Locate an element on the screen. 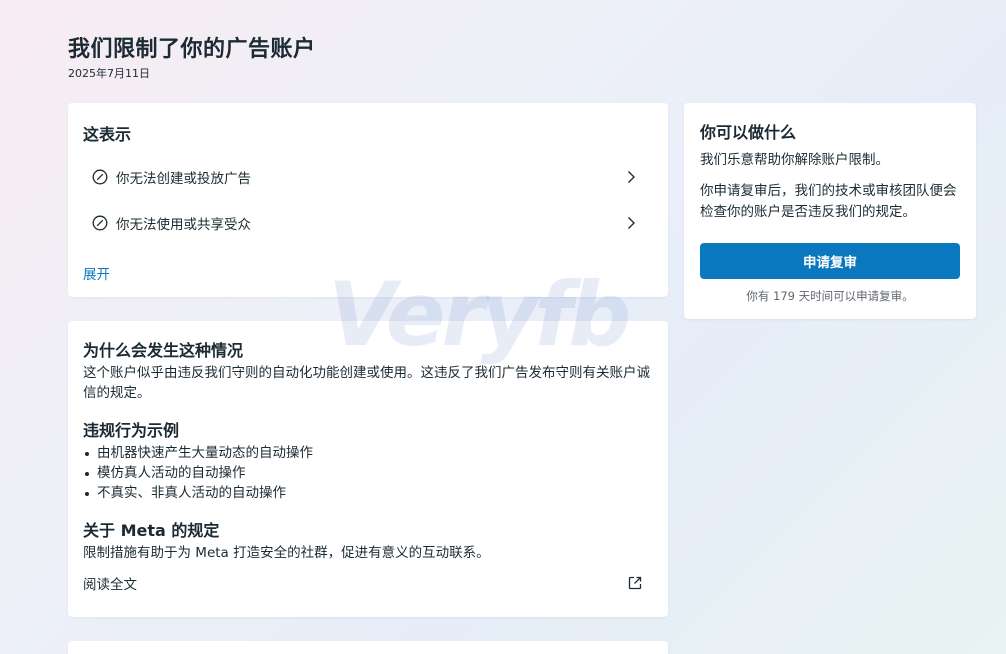 The image size is (1006, 654). read-full-link: 阅读全文 is located at coordinates (363, 583).